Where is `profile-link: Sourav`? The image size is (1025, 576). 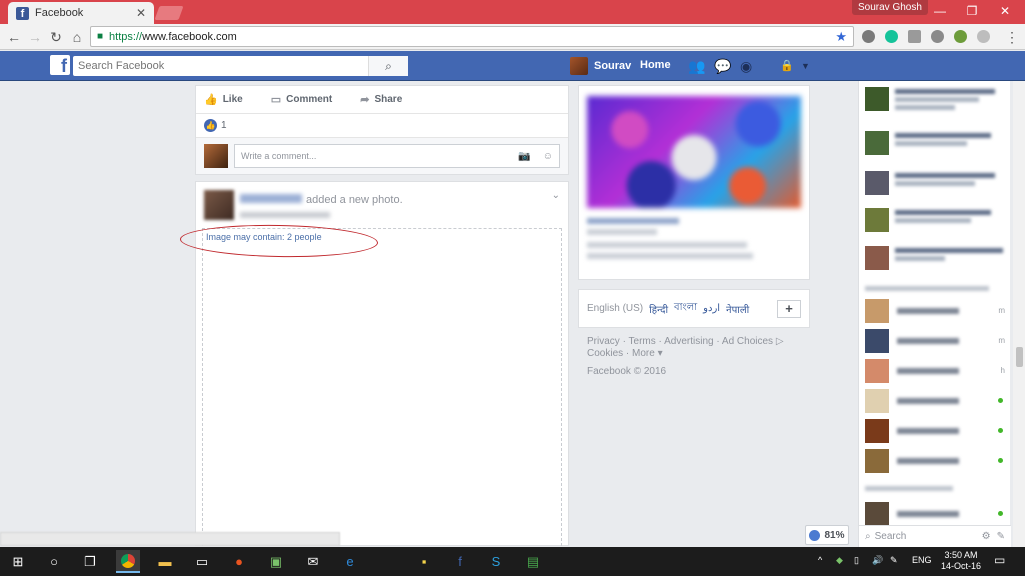
profile-link: Sourav is located at coordinates (600, 66).